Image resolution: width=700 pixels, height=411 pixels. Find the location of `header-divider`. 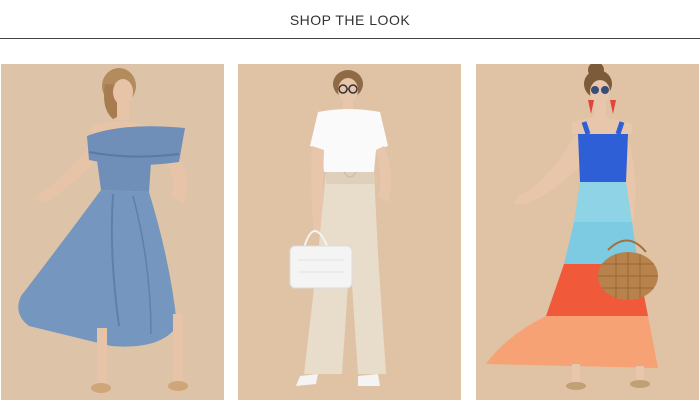

header-divider is located at coordinates (350, 38).